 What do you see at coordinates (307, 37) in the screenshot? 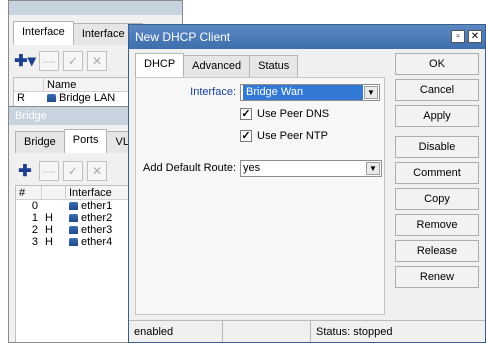
I see `dialog-titlebar: New DHCP Client` at bounding box center [307, 37].